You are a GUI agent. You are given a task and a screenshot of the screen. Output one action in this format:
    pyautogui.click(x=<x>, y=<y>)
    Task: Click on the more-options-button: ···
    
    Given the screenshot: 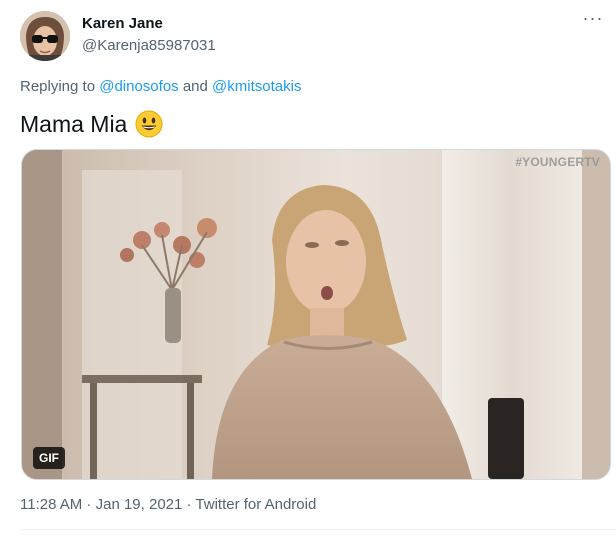 What is the action you would take?
    pyautogui.click(x=593, y=18)
    